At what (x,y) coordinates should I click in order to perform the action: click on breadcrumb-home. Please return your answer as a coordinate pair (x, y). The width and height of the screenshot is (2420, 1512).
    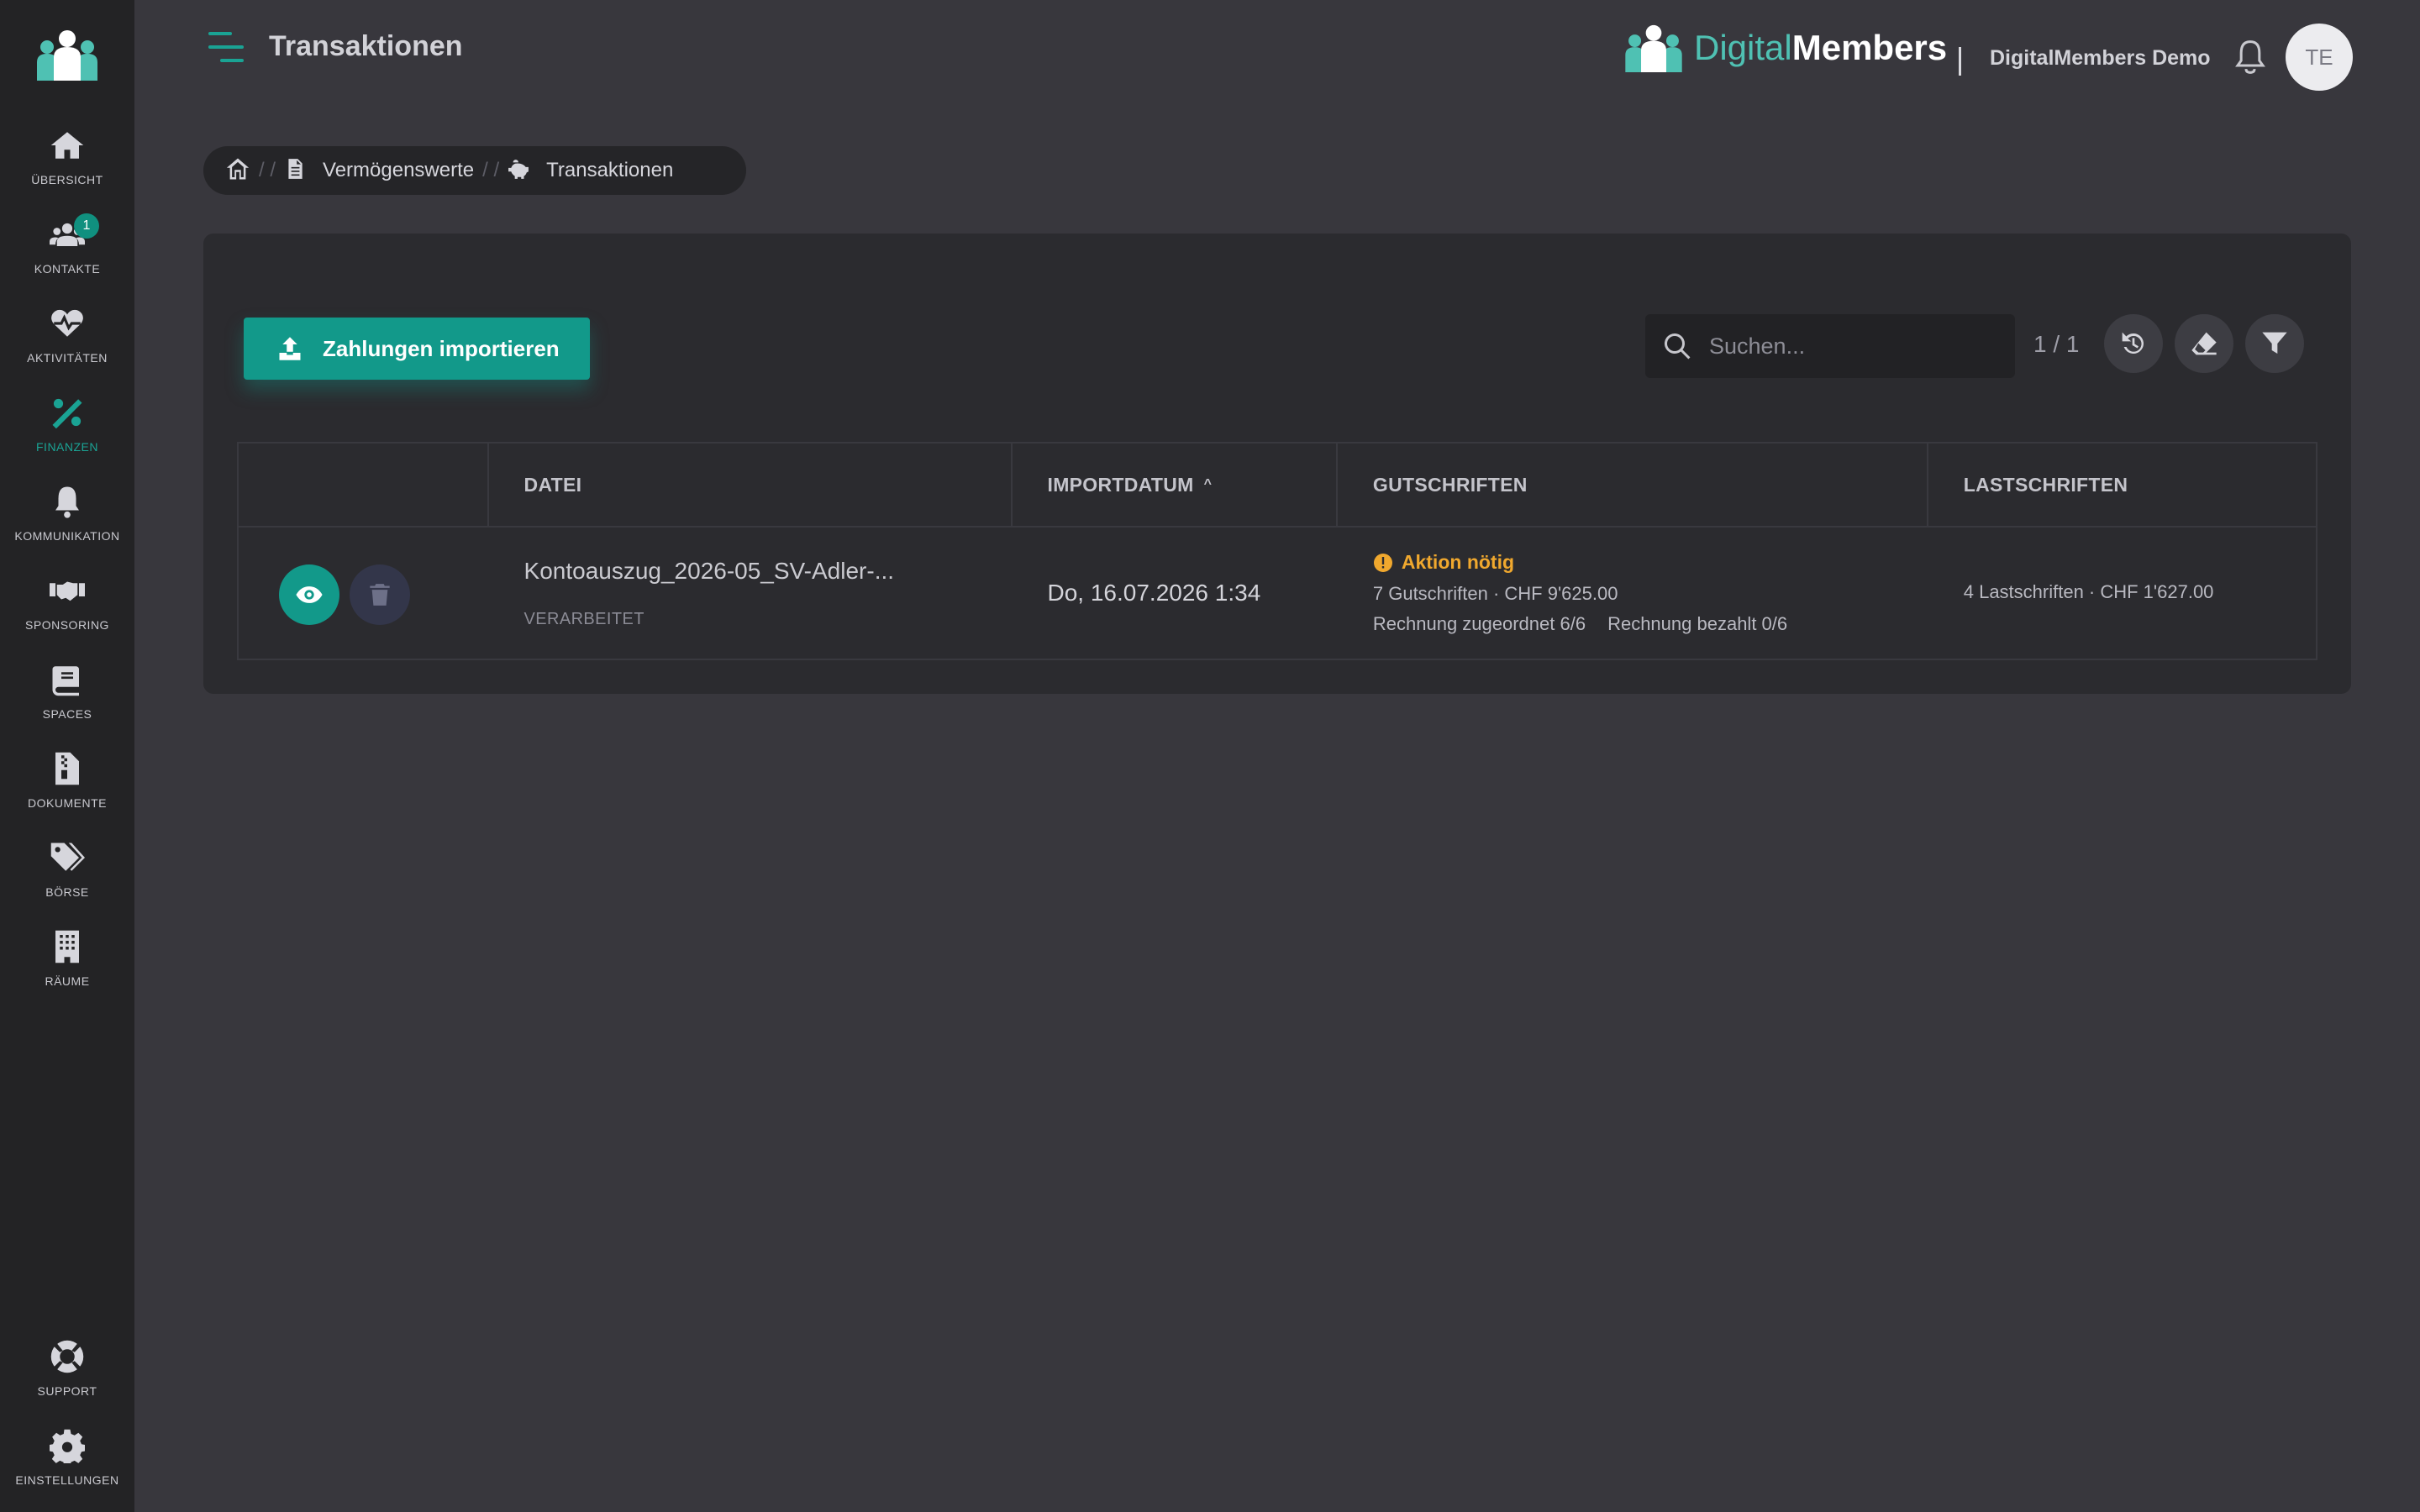
    Looking at the image, I should click on (238, 171).